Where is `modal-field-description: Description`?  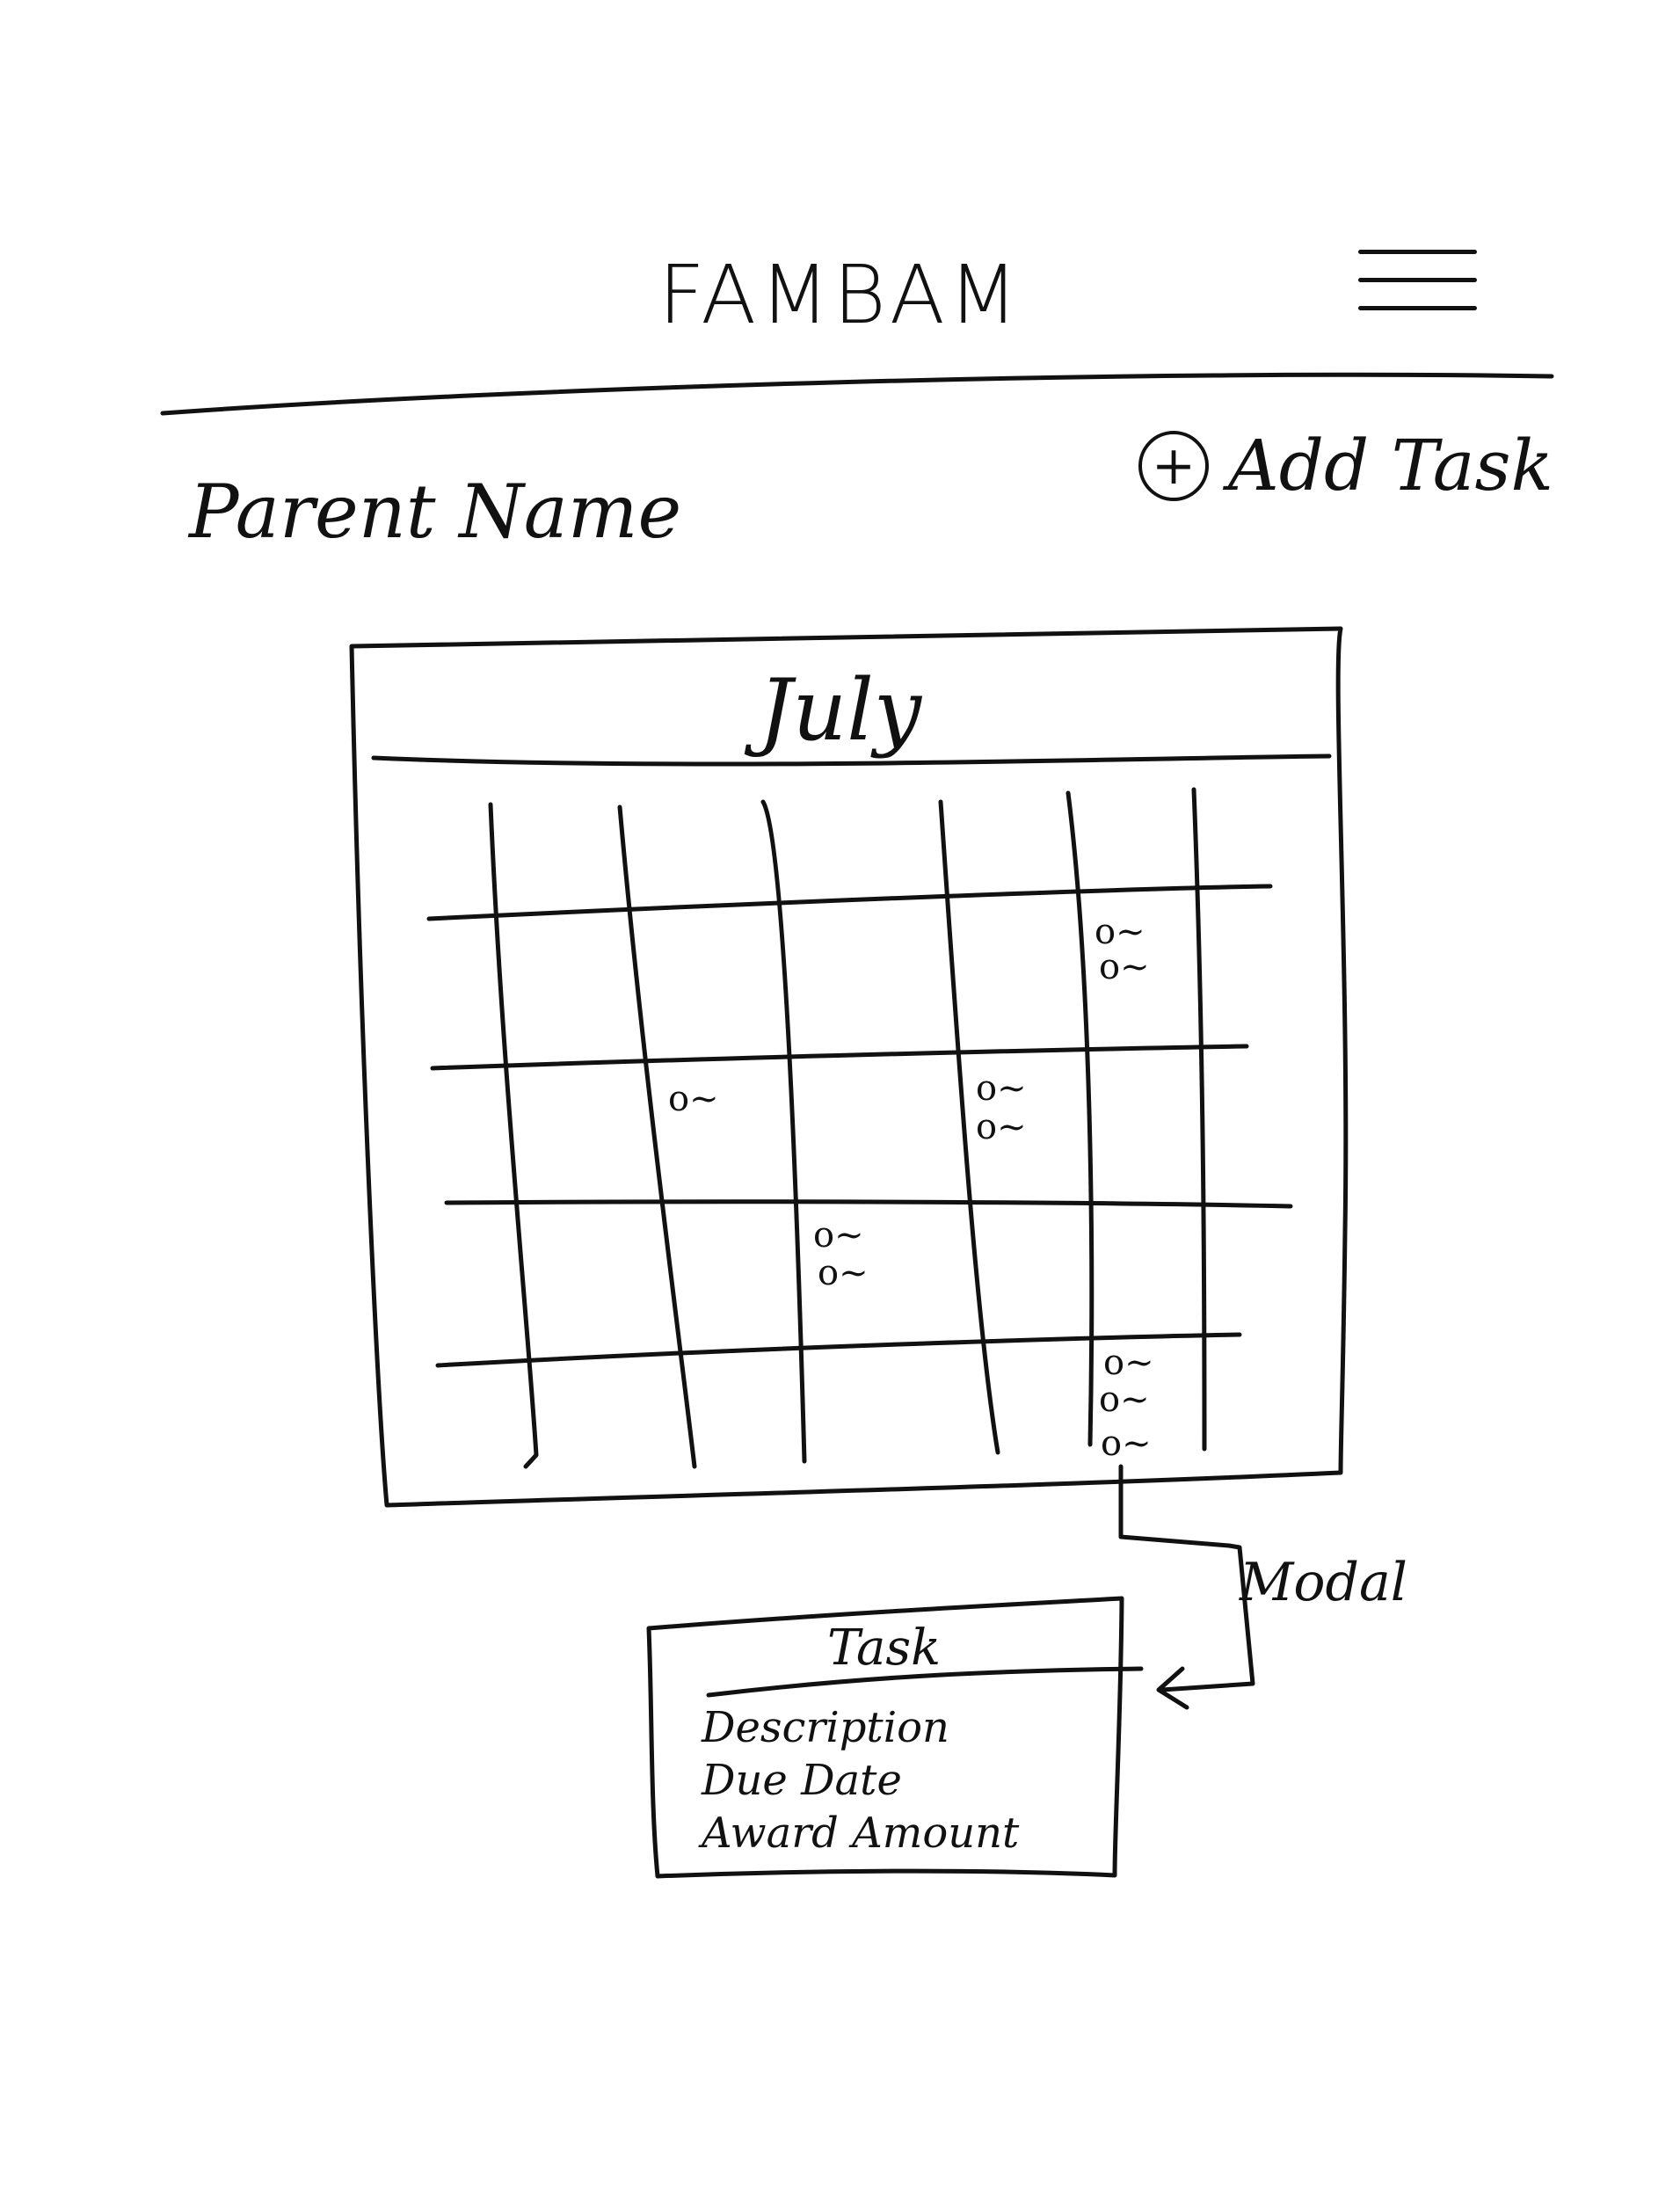
modal-field-description: Description is located at coordinates (825, 1727).